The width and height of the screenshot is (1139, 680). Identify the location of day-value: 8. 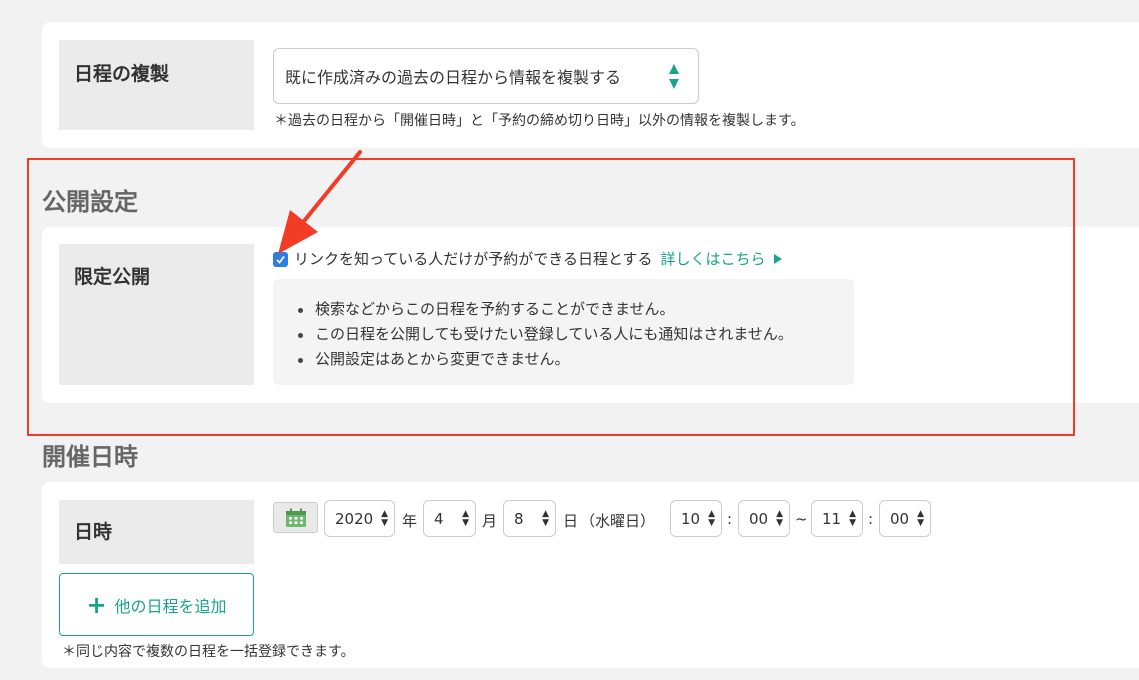
(519, 518).